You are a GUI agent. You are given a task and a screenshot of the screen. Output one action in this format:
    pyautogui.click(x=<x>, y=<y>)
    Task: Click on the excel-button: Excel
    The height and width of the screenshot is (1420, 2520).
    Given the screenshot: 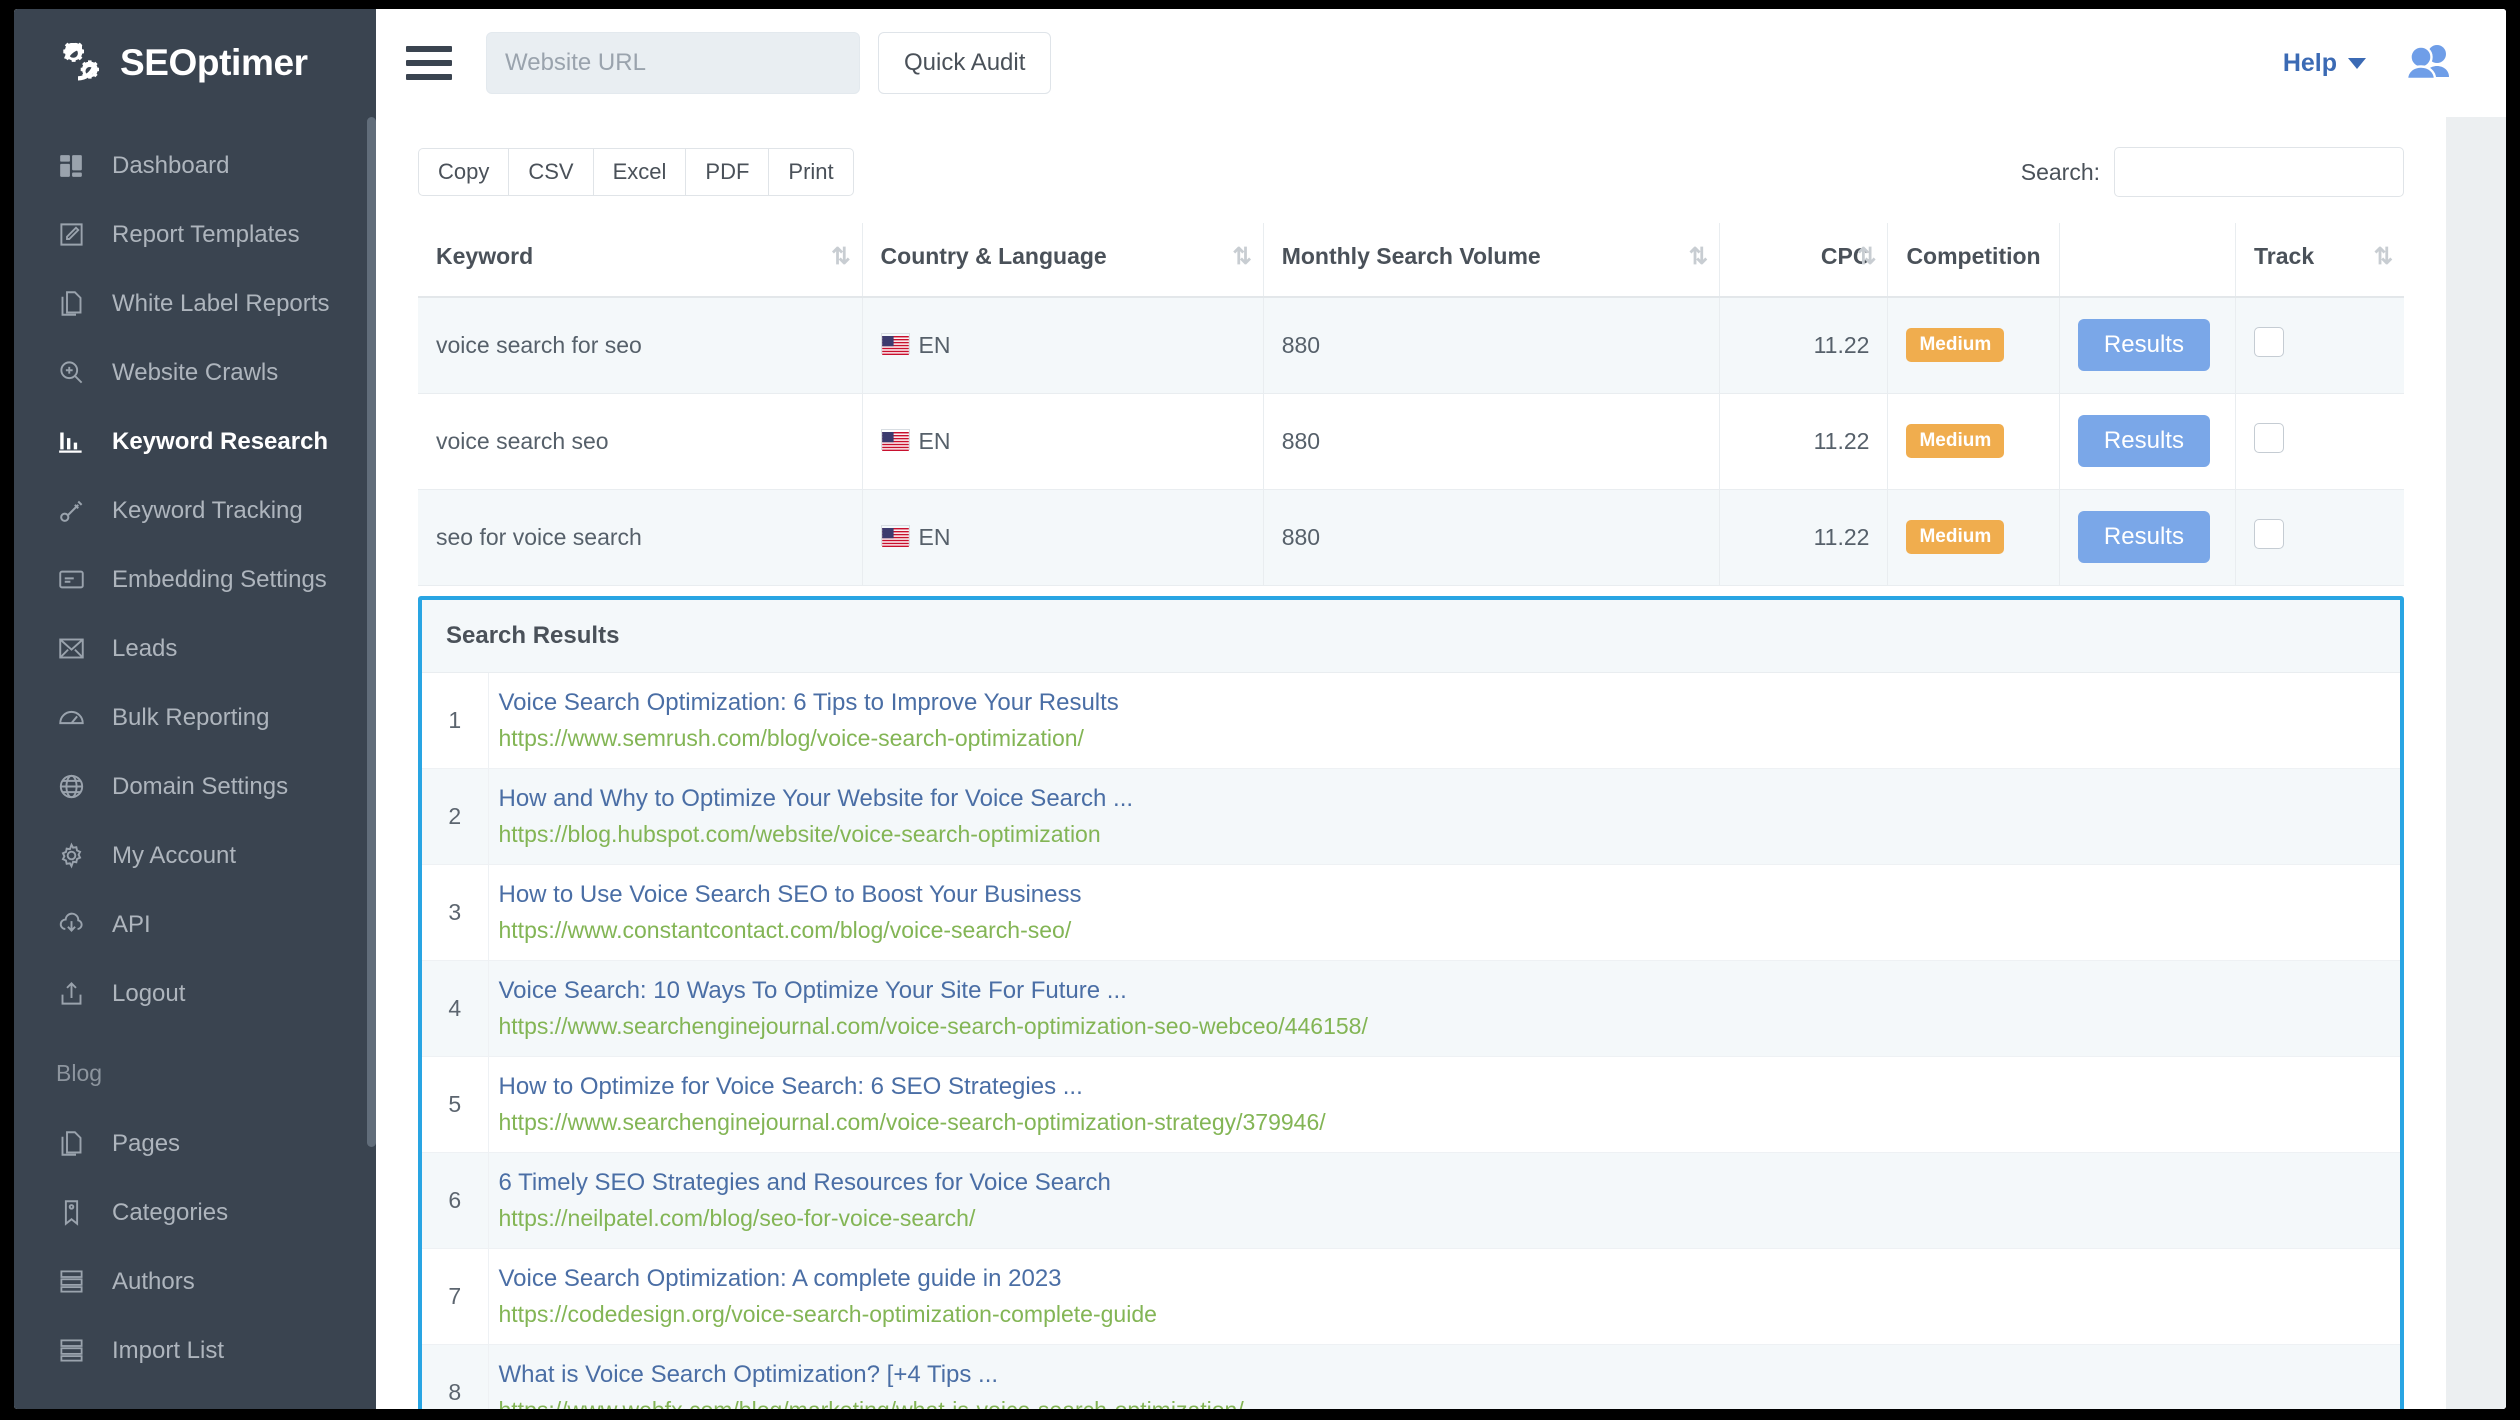 What is the action you would take?
    pyautogui.click(x=639, y=172)
    